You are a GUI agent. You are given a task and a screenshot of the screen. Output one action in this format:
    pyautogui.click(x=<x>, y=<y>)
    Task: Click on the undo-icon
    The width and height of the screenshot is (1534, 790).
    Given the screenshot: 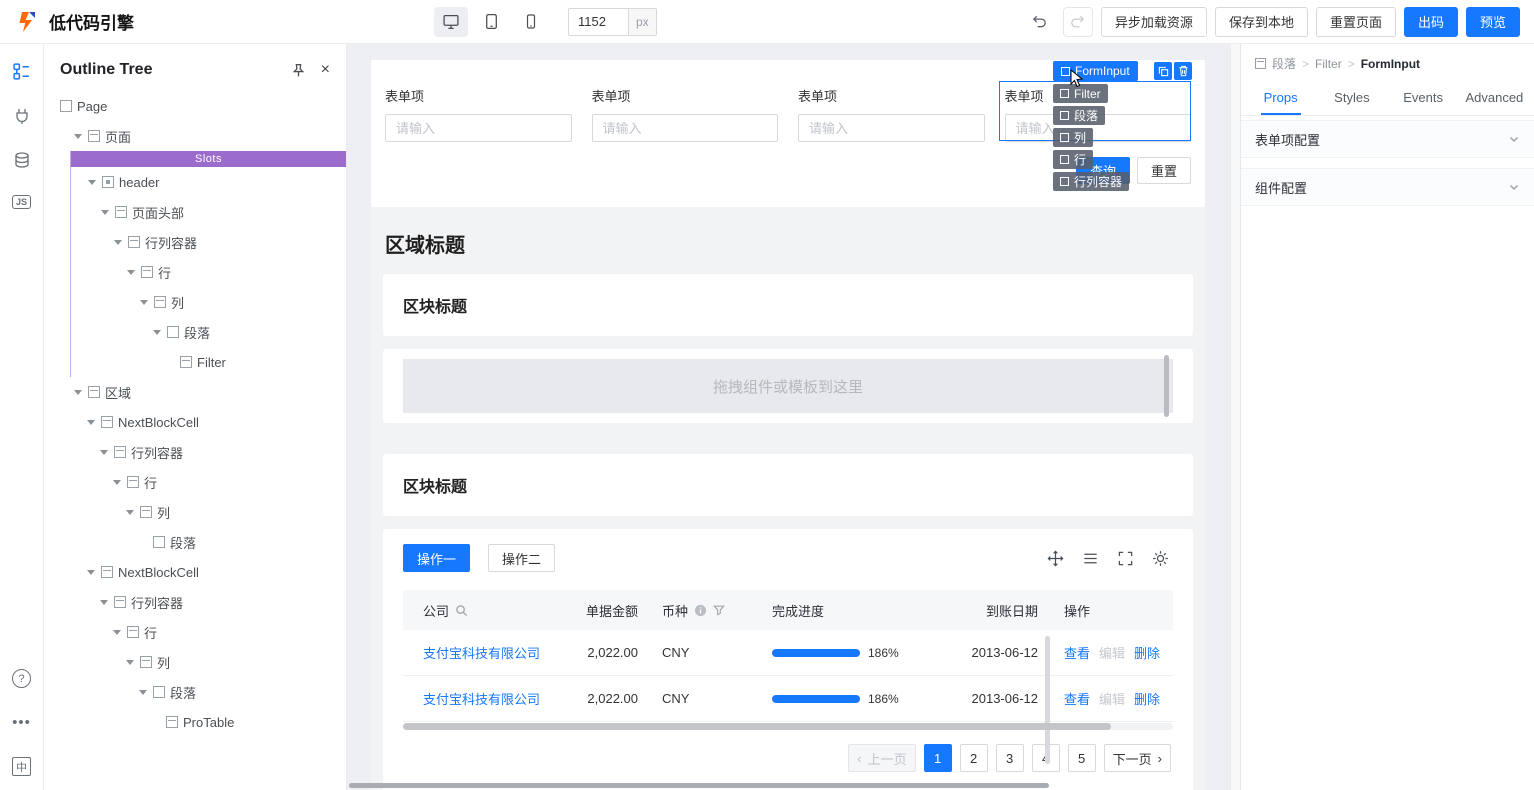 What is the action you would take?
    pyautogui.click(x=1040, y=22)
    